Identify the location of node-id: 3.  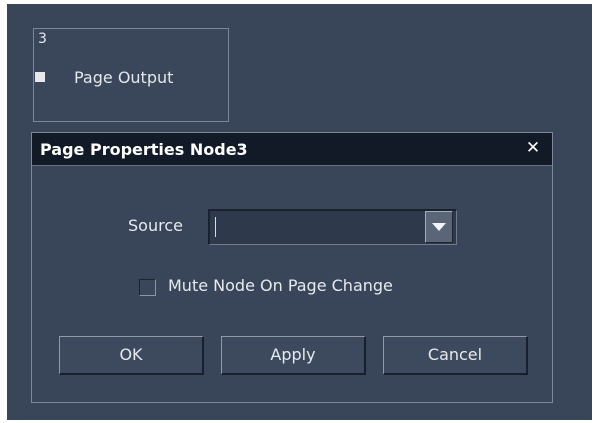
(42, 39).